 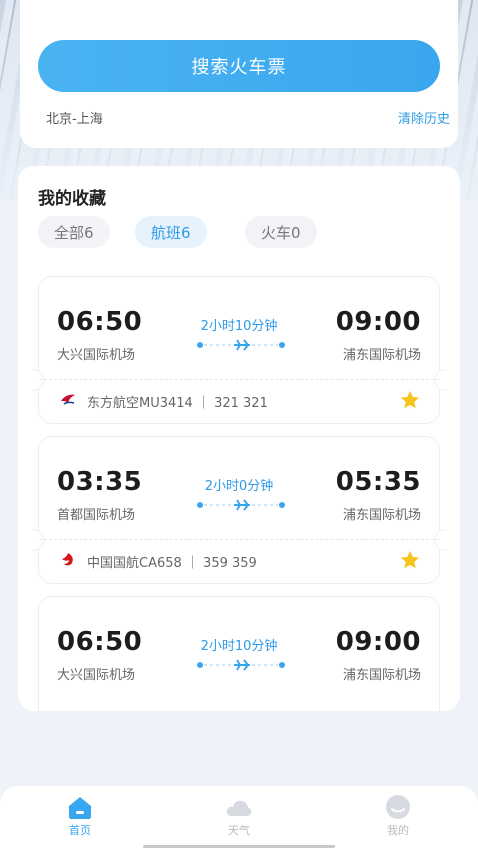 What do you see at coordinates (67, 559) in the screenshot?
I see `air-china-logo-icon` at bounding box center [67, 559].